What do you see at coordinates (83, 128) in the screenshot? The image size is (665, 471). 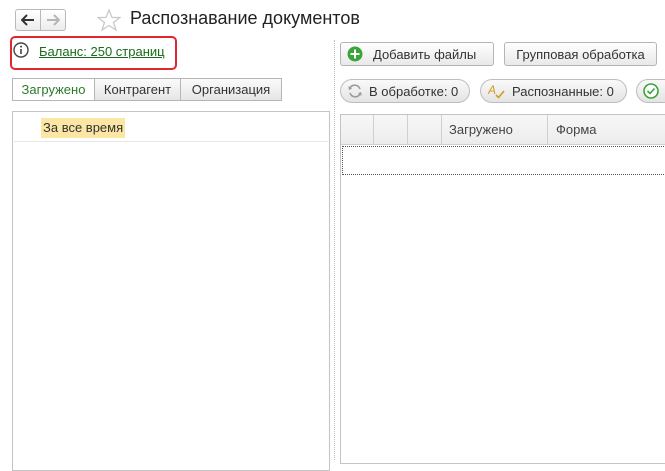 I see `filter-item-all-time: За все время` at bounding box center [83, 128].